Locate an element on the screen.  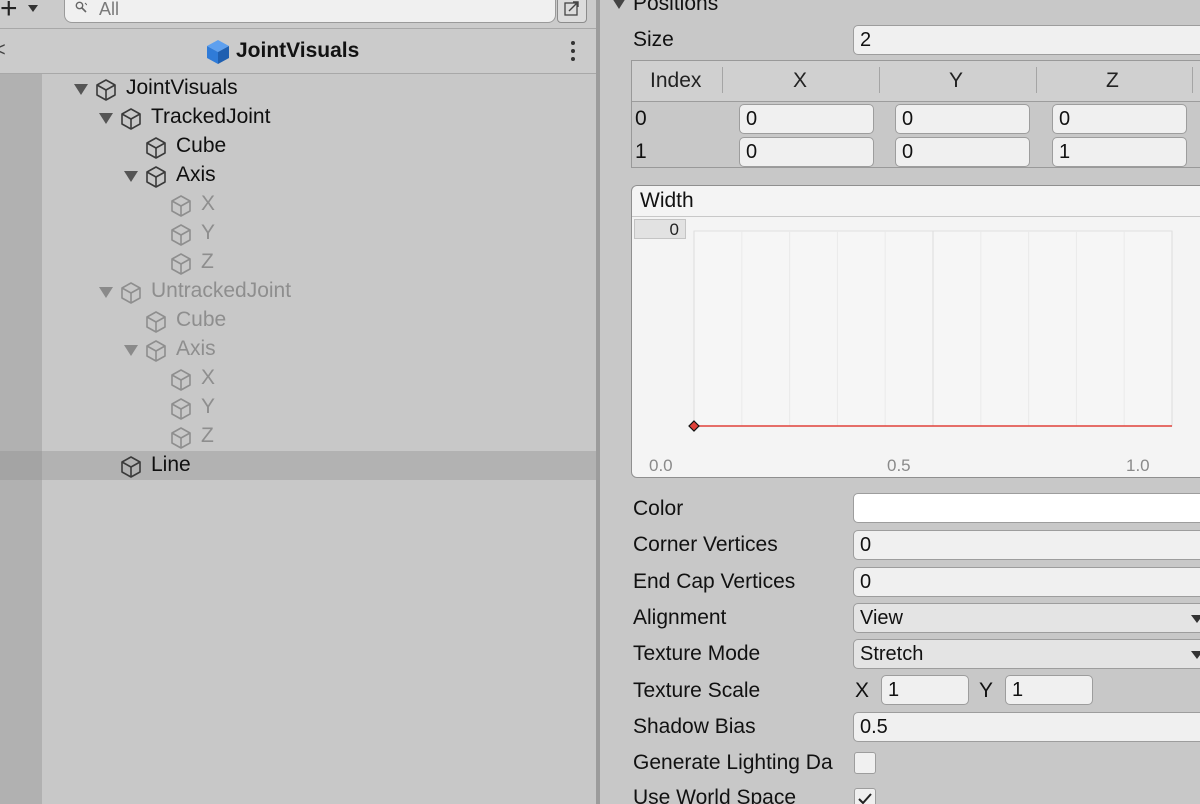
alignment-dropdown: View is located at coordinates (1026, 618).